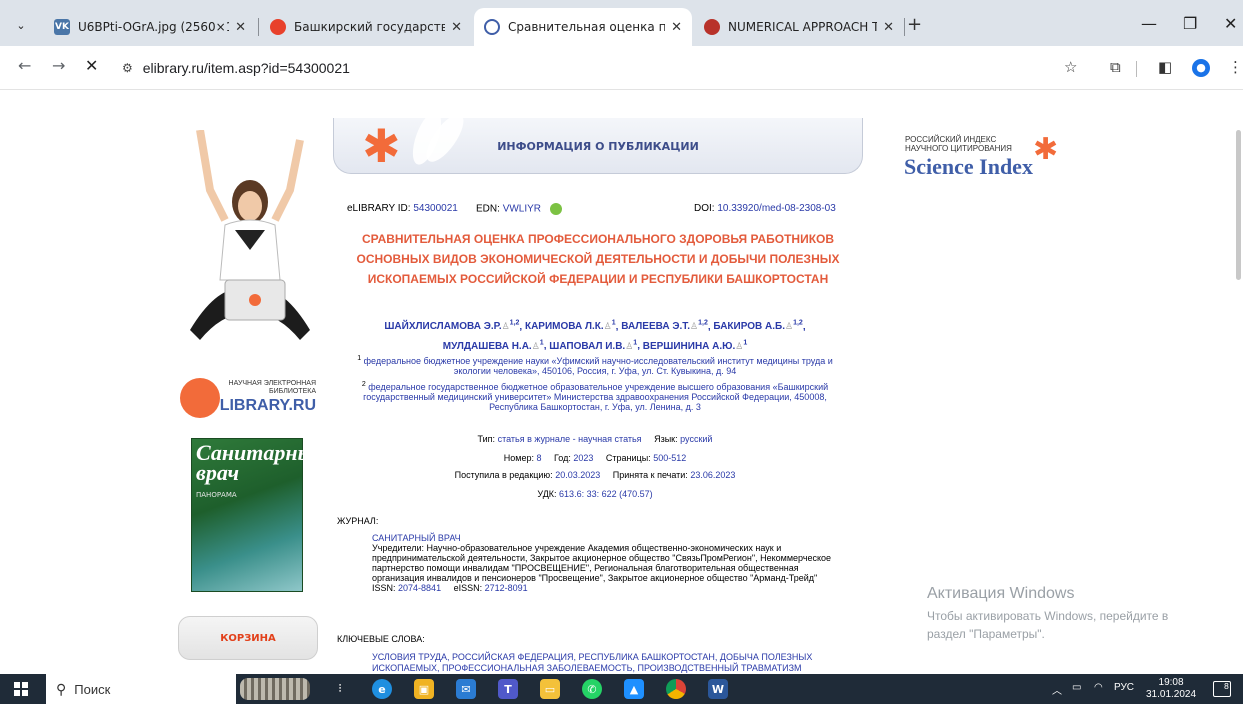 The image size is (1243, 704). Describe the element at coordinates (61, 688) in the screenshot. I see `search-icon: ⚲` at that location.